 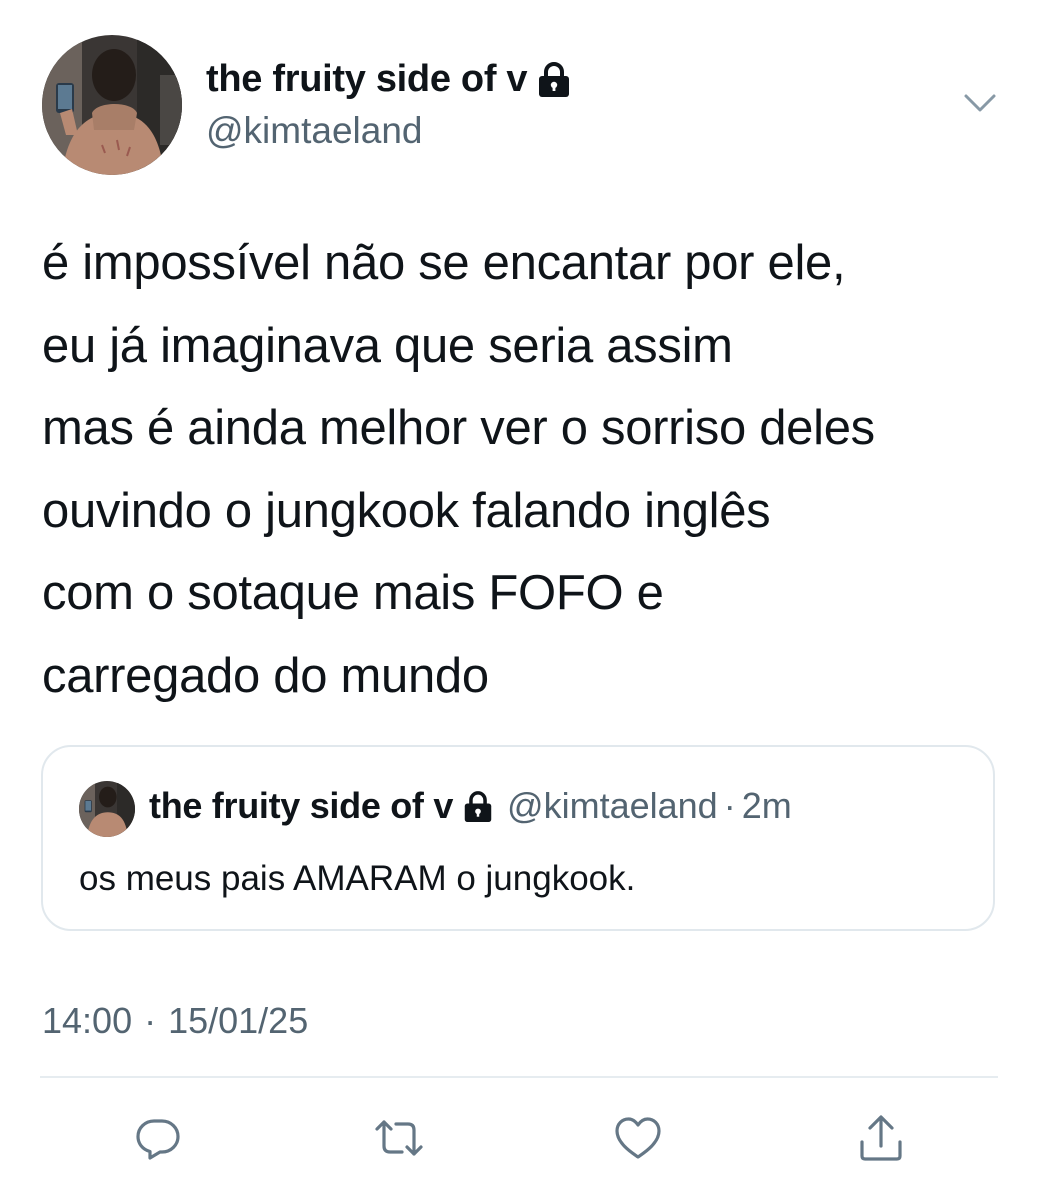 I want to click on tweet-date: 15/01/25, so click(x=238, y=1020).